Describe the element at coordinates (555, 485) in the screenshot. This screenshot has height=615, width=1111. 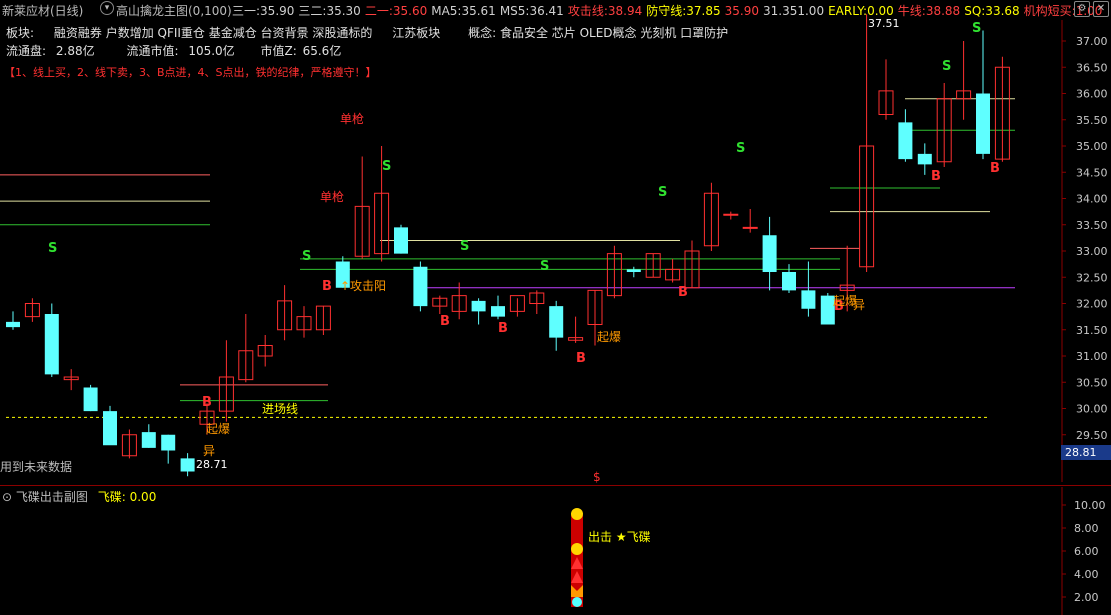
I see `pane-divider` at that location.